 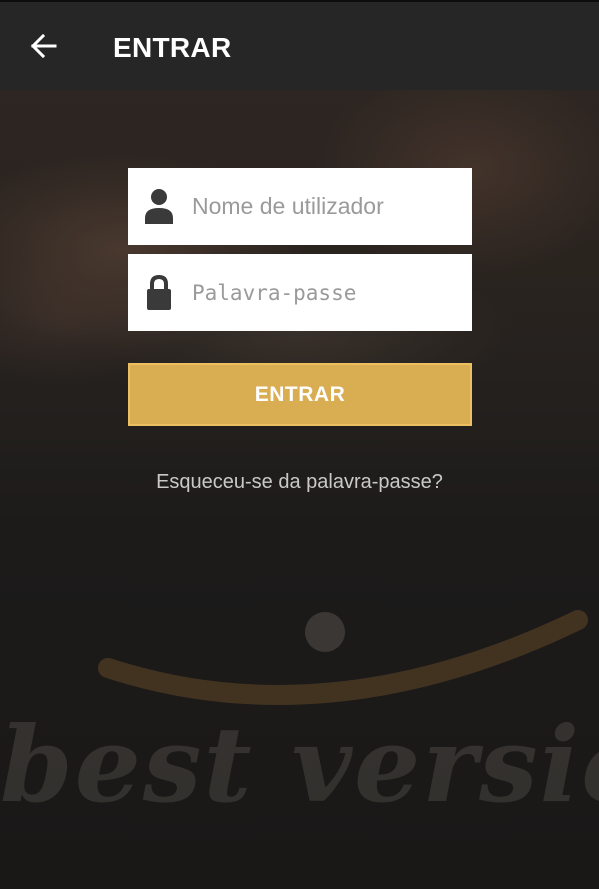 What do you see at coordinates (299, 764) in the screenshot?
I see `logo-watermark-text: best version` at bounding box center [299, 764].